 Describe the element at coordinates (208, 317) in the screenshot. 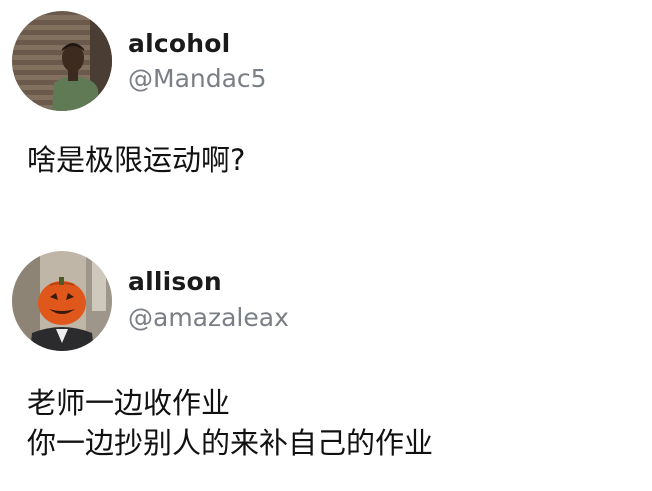

I see `user-handle: @amazaleax` at that location.